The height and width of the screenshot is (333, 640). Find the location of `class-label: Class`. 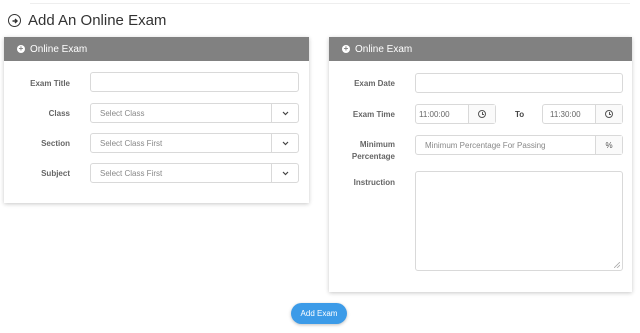

class-label: Class is located at coordinates (59, 113).